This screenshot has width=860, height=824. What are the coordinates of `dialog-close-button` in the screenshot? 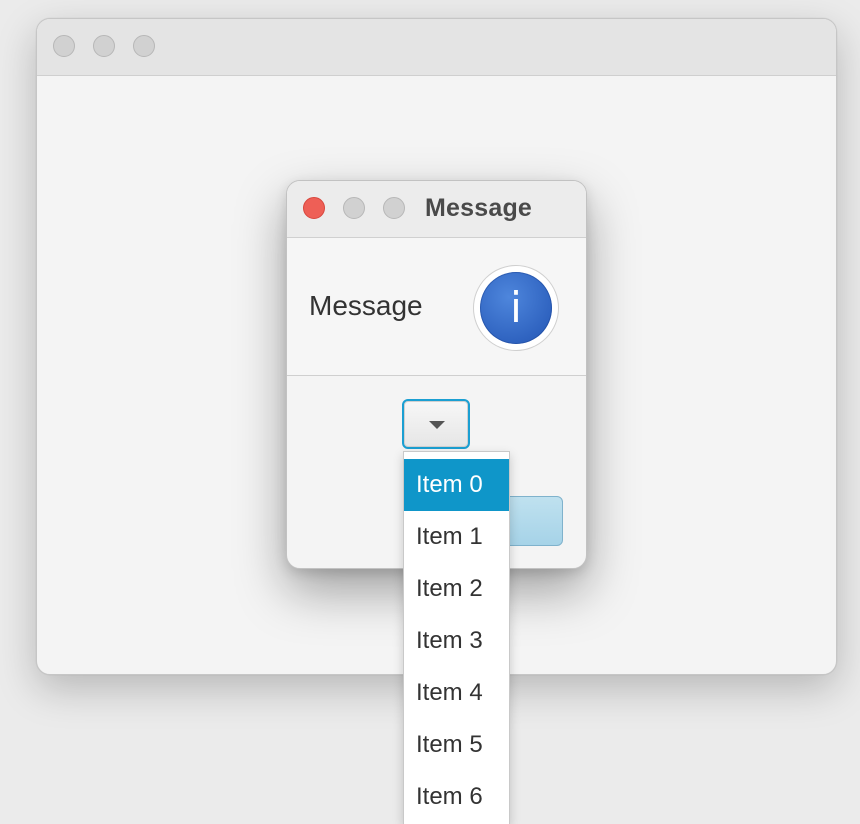 It's located at (314, 208).